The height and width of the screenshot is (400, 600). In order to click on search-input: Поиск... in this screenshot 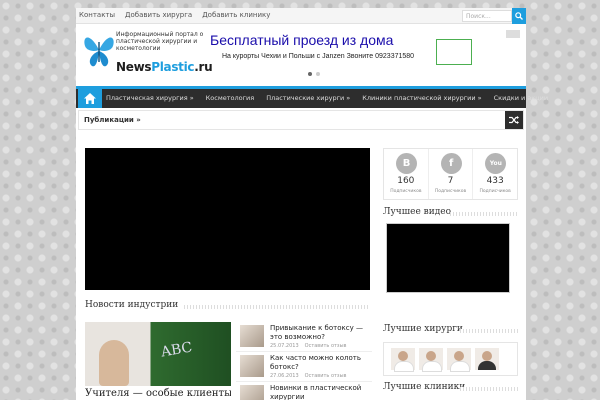, I will do `click(487, 16)`.